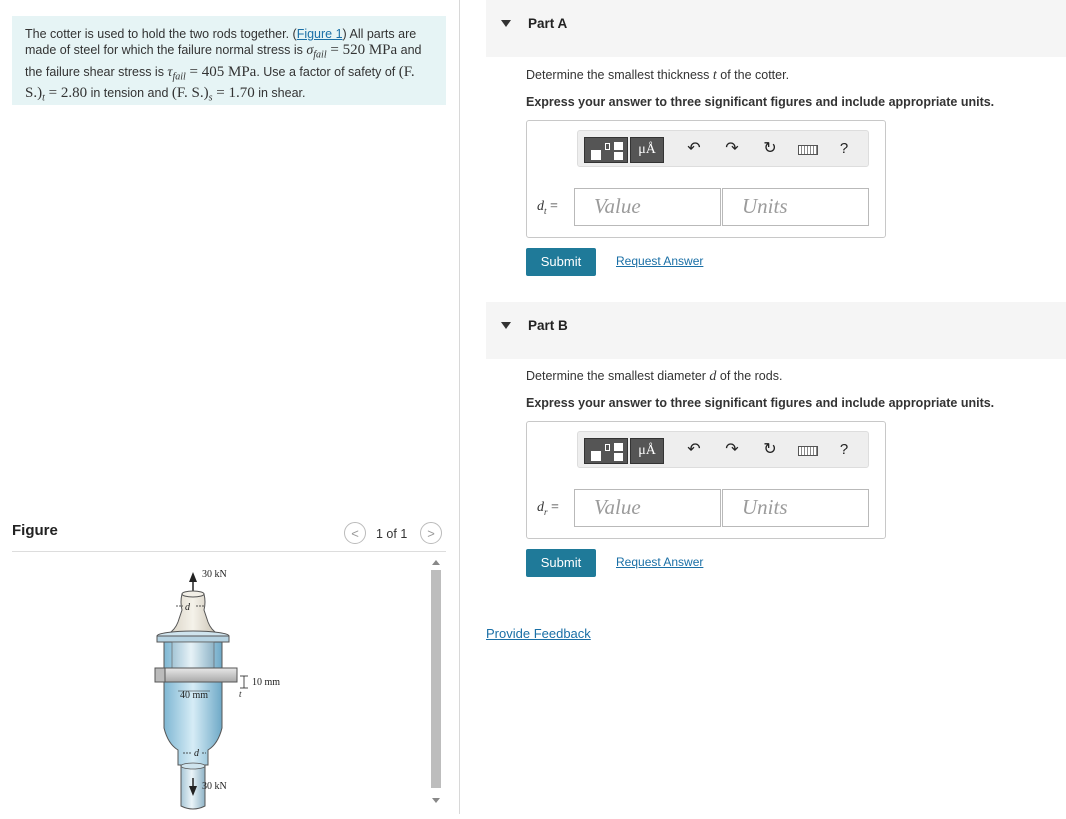  What do you see at coordinates (776, 330) in the screenshot?
I see `part-b-header: Part B` at bounding box center [776, 330].